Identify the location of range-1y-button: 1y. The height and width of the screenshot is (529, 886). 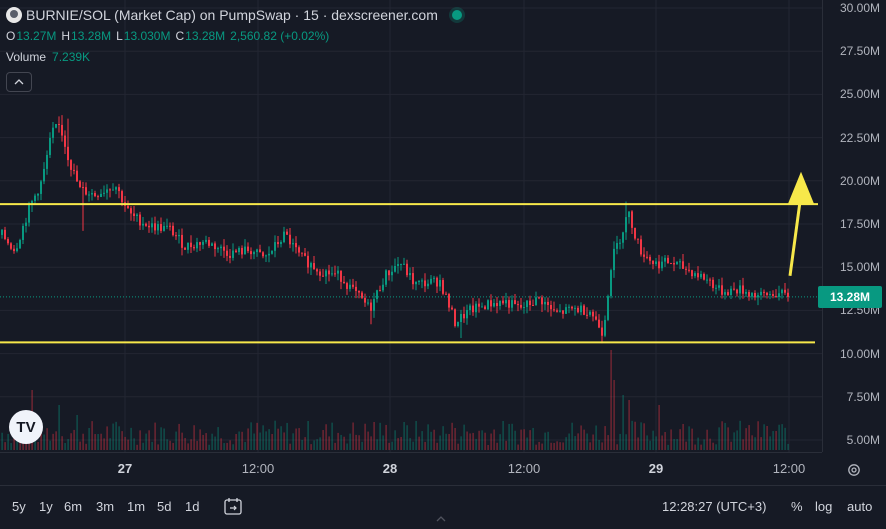
(46, 506).